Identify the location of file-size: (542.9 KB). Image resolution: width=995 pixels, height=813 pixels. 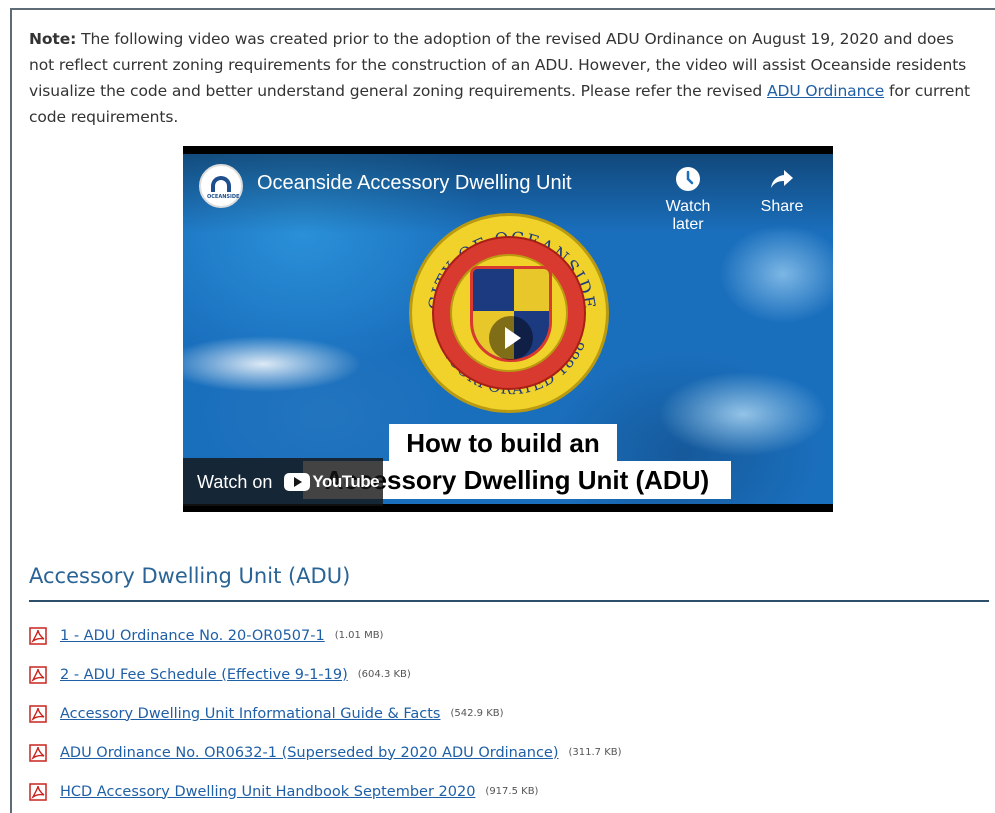
(477, 713).